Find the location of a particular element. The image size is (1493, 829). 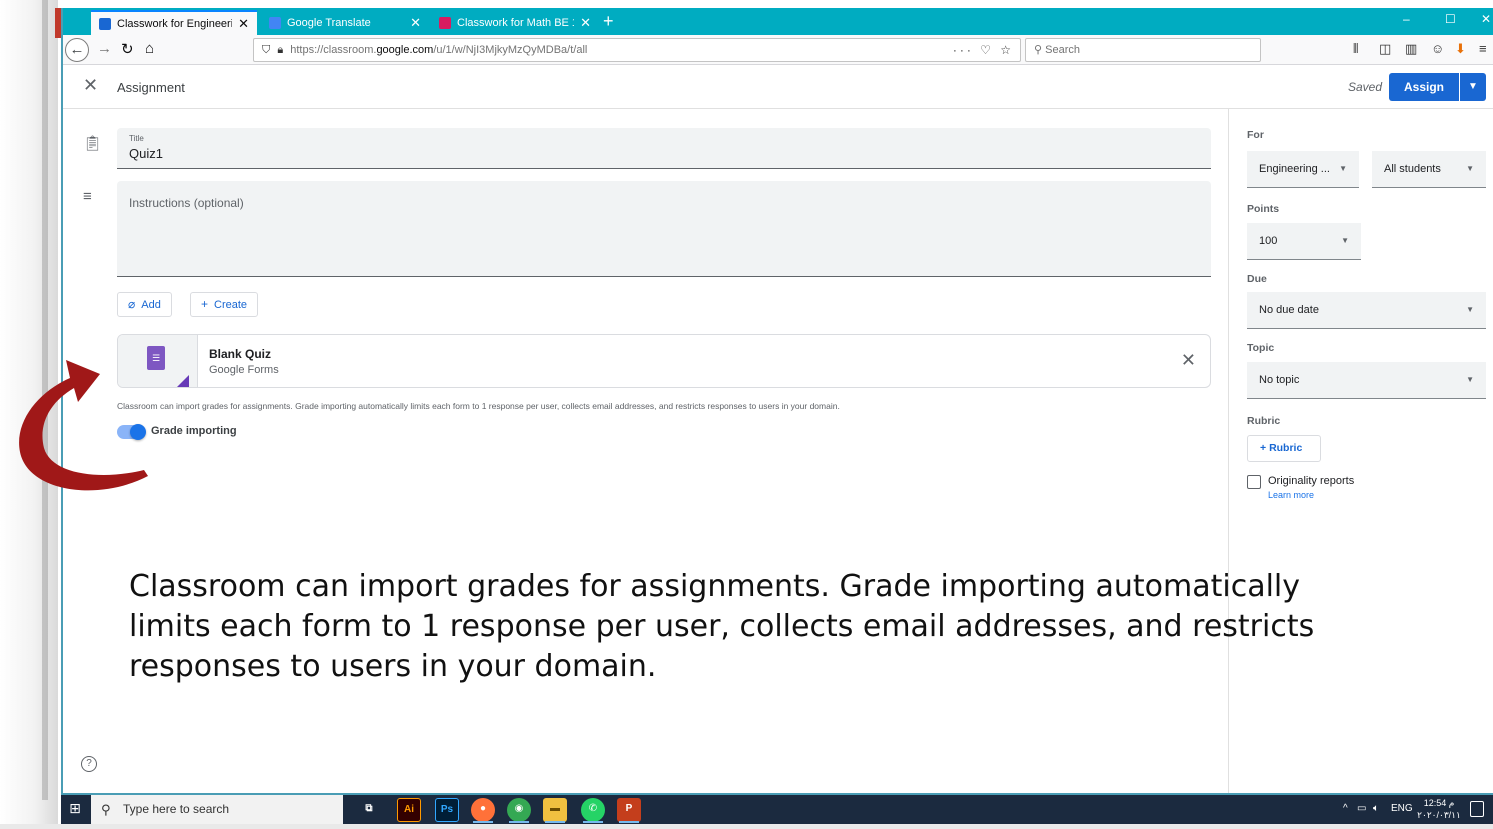

notifications-icon is located at coordinates (1477, 809).